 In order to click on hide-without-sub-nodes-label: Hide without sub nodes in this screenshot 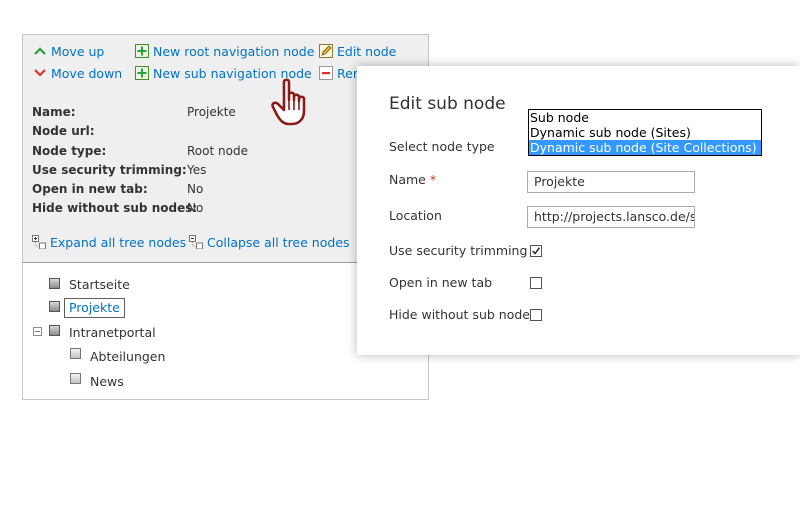, I will do `click(463, 314)`.